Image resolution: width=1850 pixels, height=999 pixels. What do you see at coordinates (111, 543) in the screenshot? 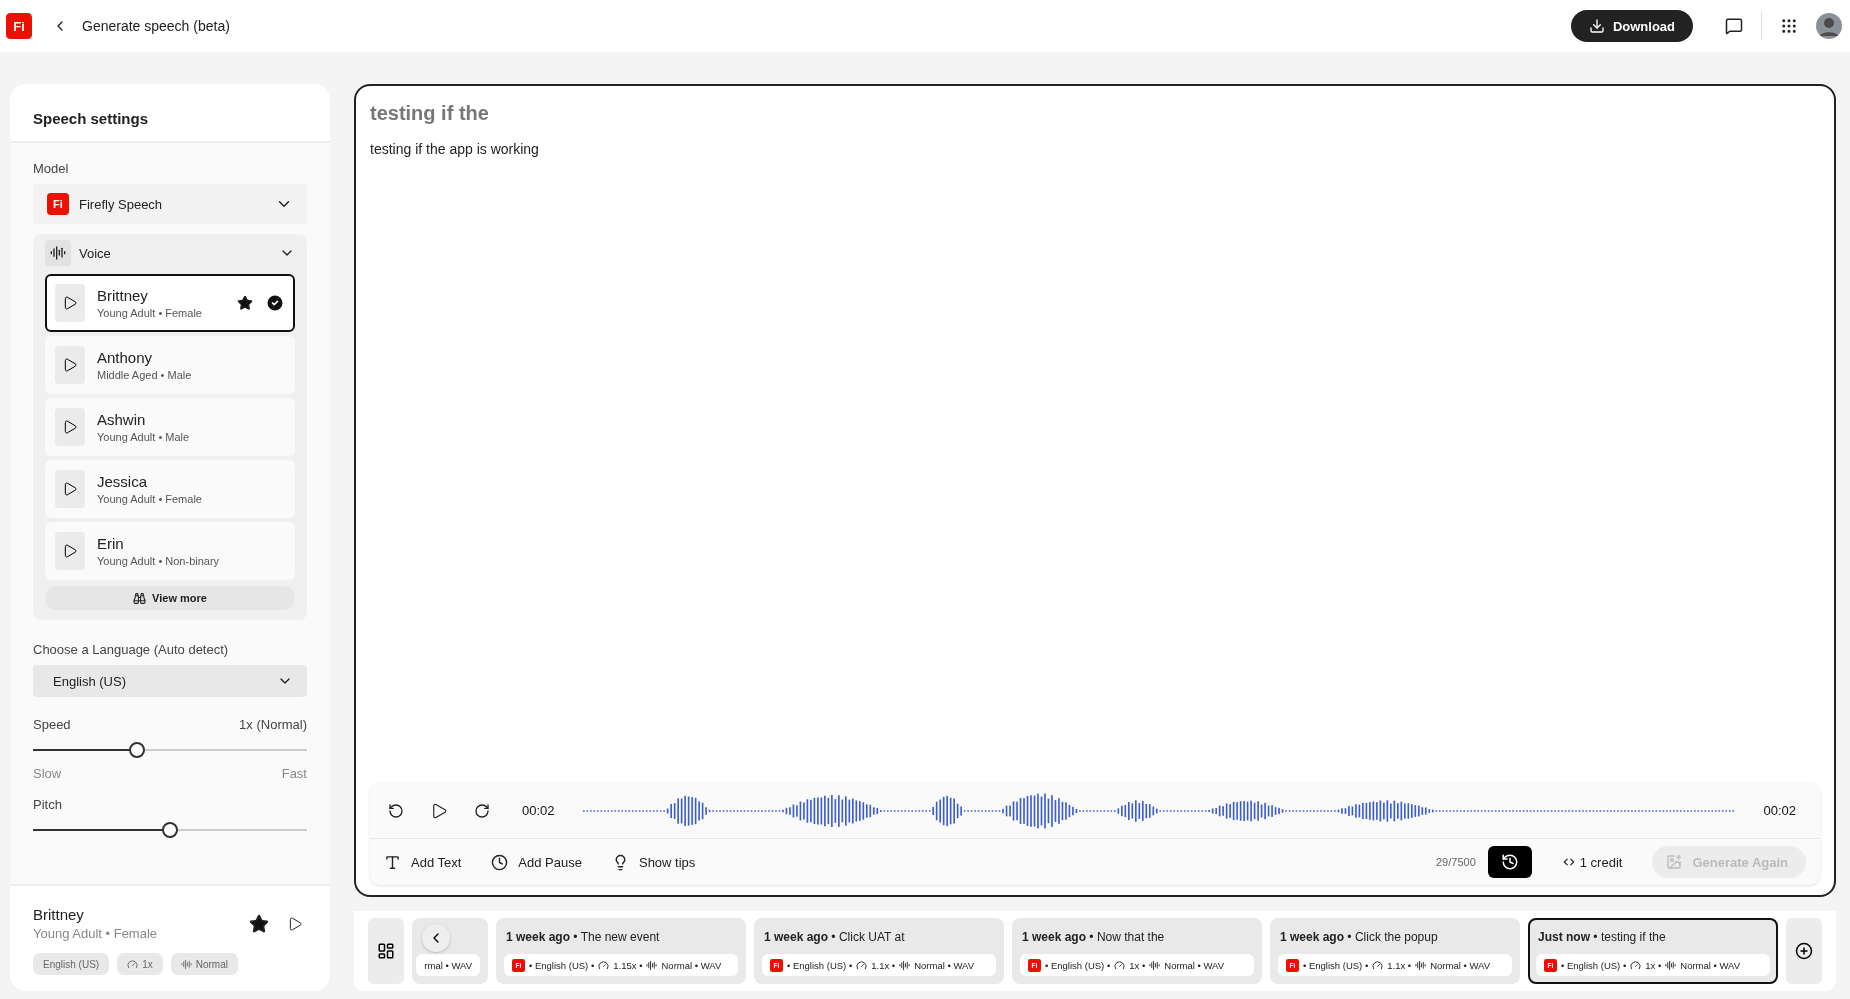
I see `voice-name: Erin` at bounding box center [111, 543].